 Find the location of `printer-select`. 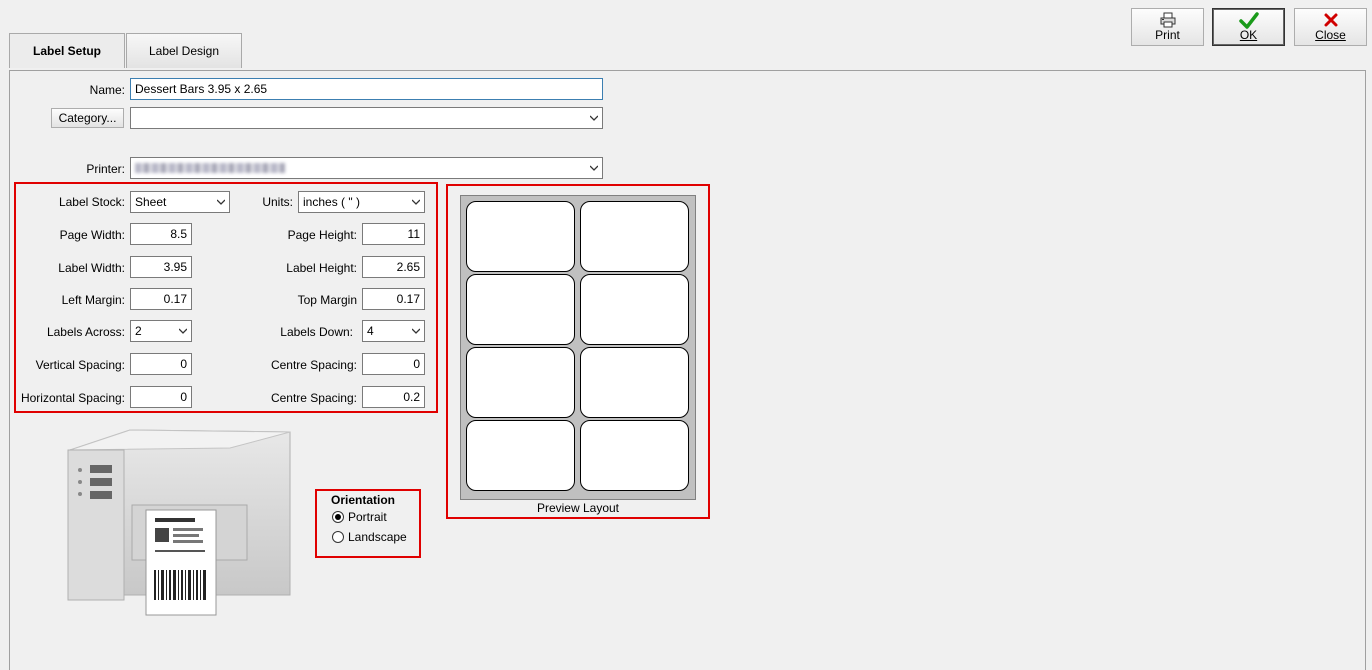

printer-select is located at coordinates (366, 168).